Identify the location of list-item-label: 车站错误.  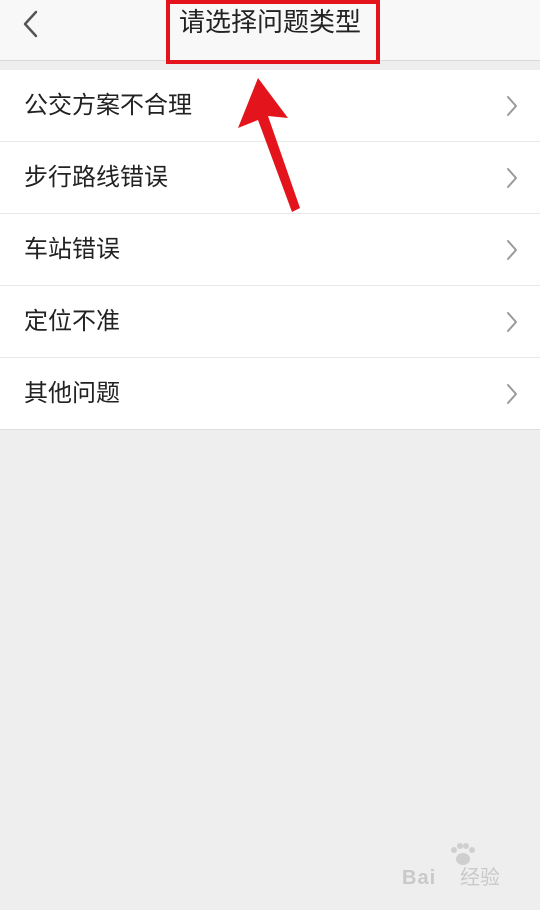
(72, 249).